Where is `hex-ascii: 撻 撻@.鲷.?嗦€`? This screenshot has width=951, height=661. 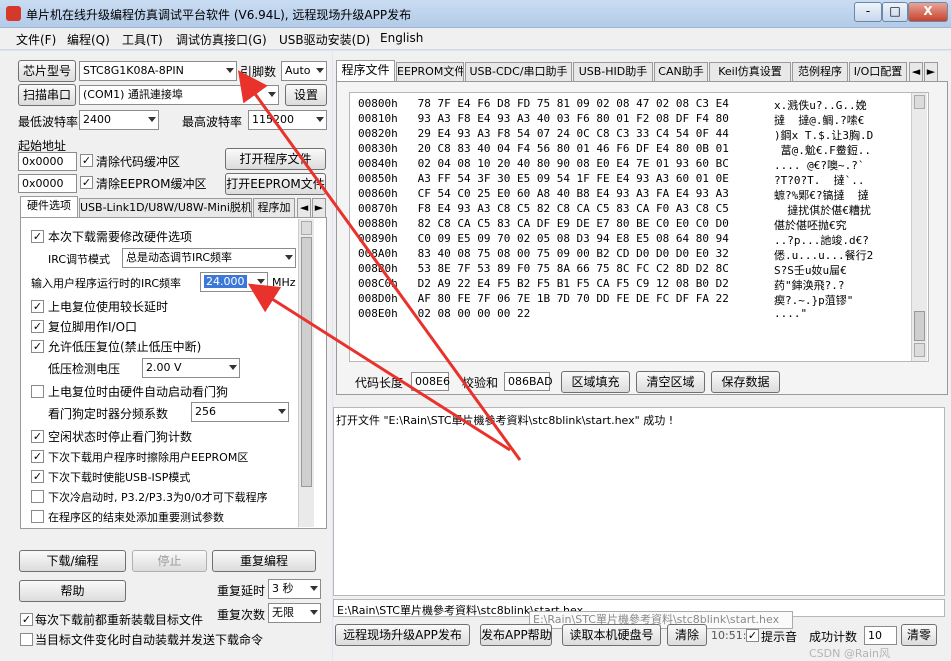 hex-ascii: 撻 撻@.鲷.?嗦€ is located at coordinates (819, 120).